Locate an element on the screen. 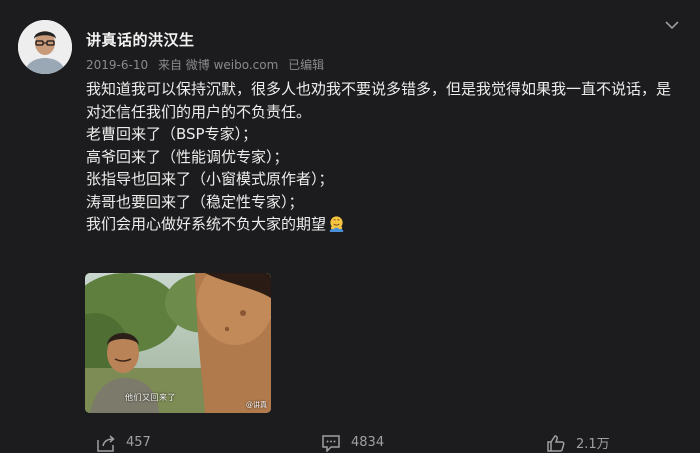  avatar-image is located at coordinates (45, 47).